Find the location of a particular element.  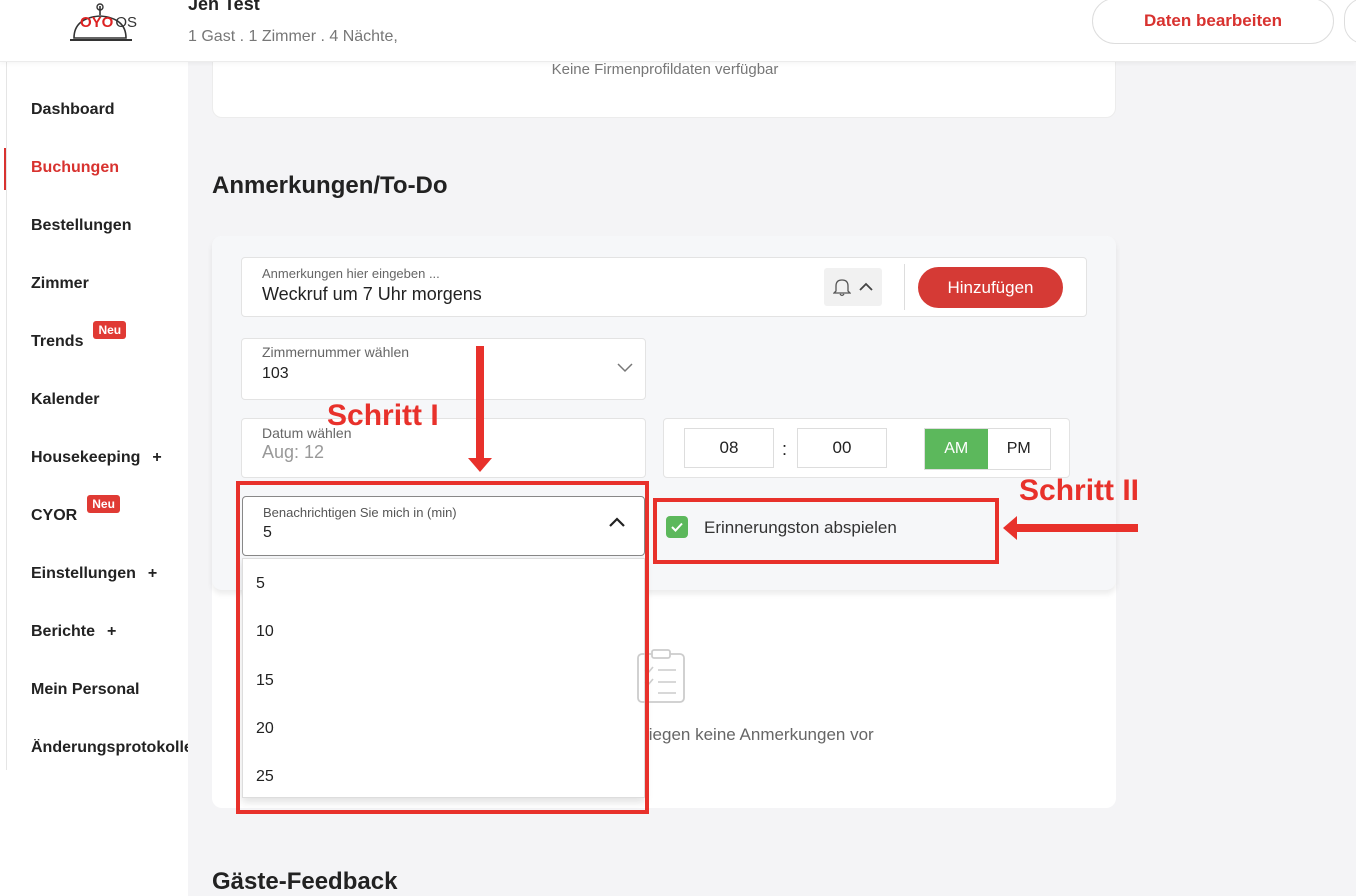

sidebar-item-mein-personal: Mein Personal is located at coordinates (85, 690).